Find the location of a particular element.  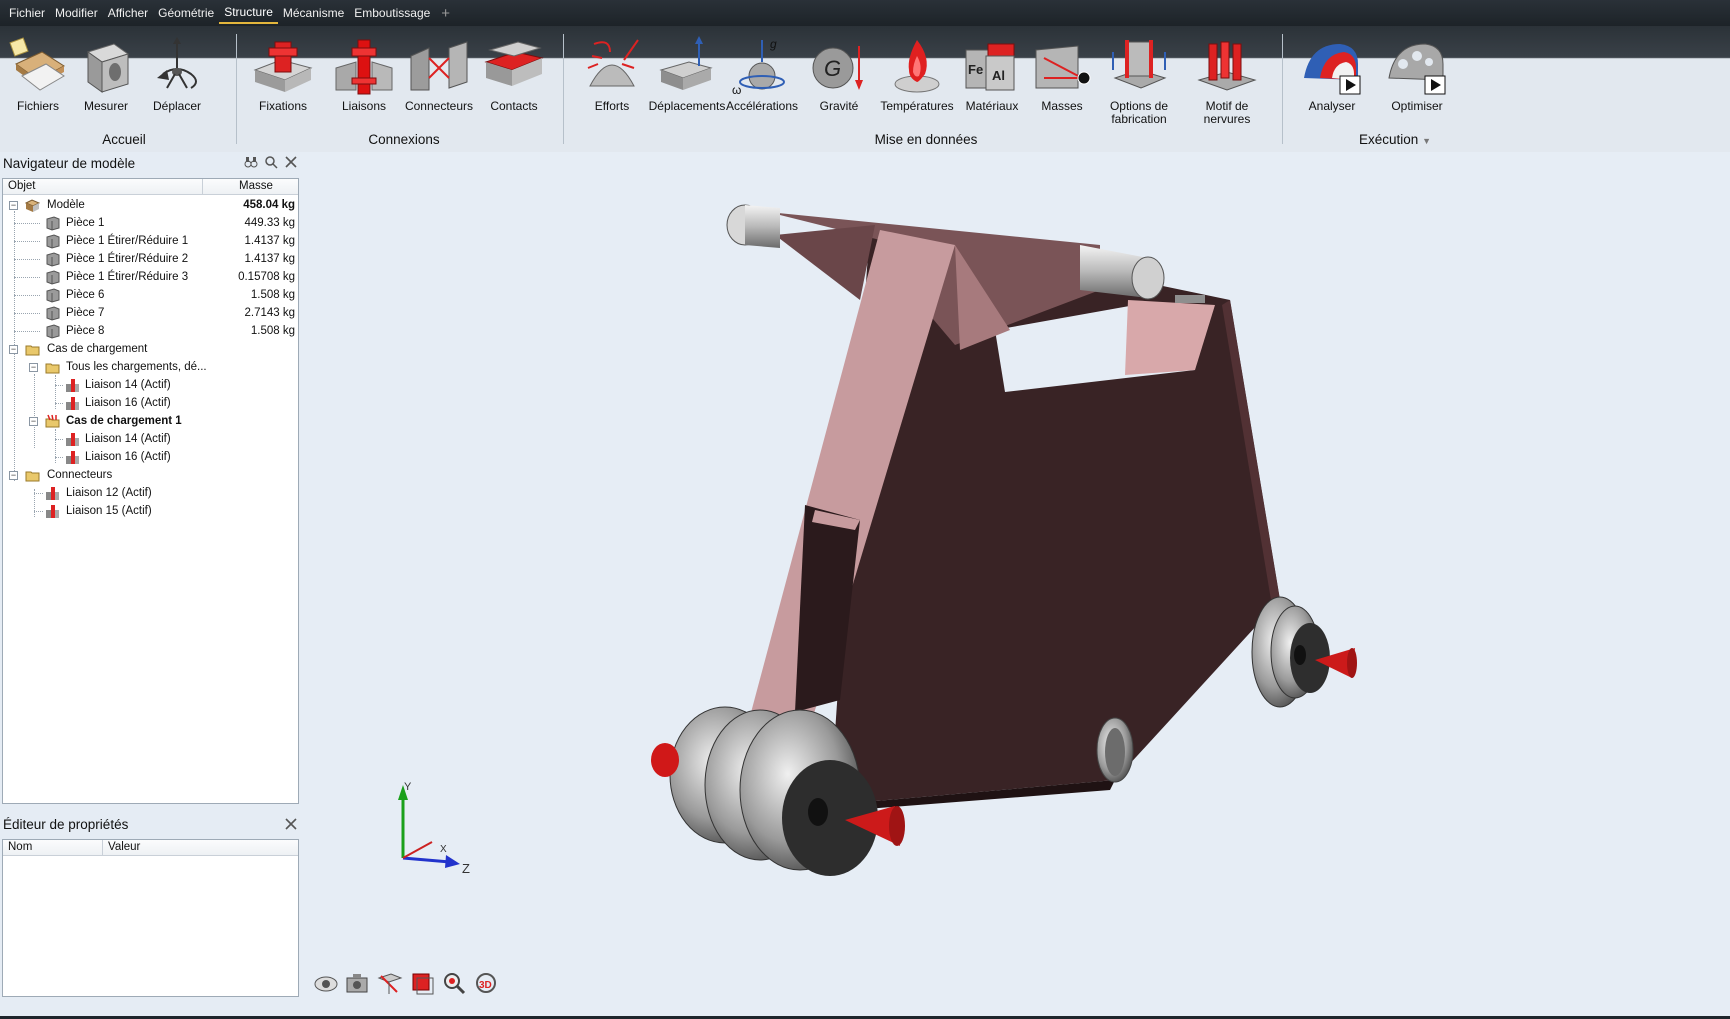

view-toolbar: 3D is located at coordinates (406, 983).